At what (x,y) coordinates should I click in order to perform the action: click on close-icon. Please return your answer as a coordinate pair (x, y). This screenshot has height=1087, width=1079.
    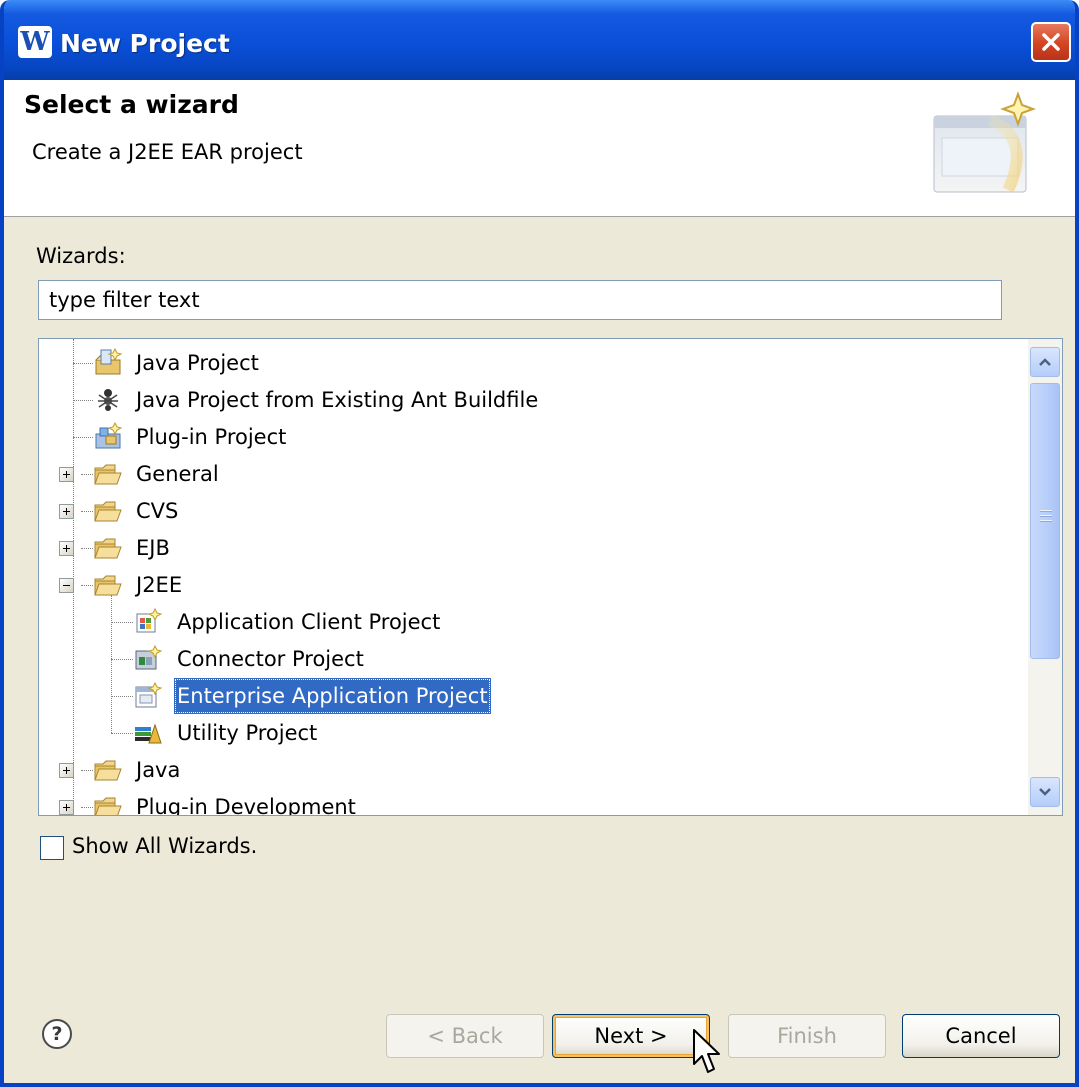
    Looking at the image, I should click on (1051, 42).